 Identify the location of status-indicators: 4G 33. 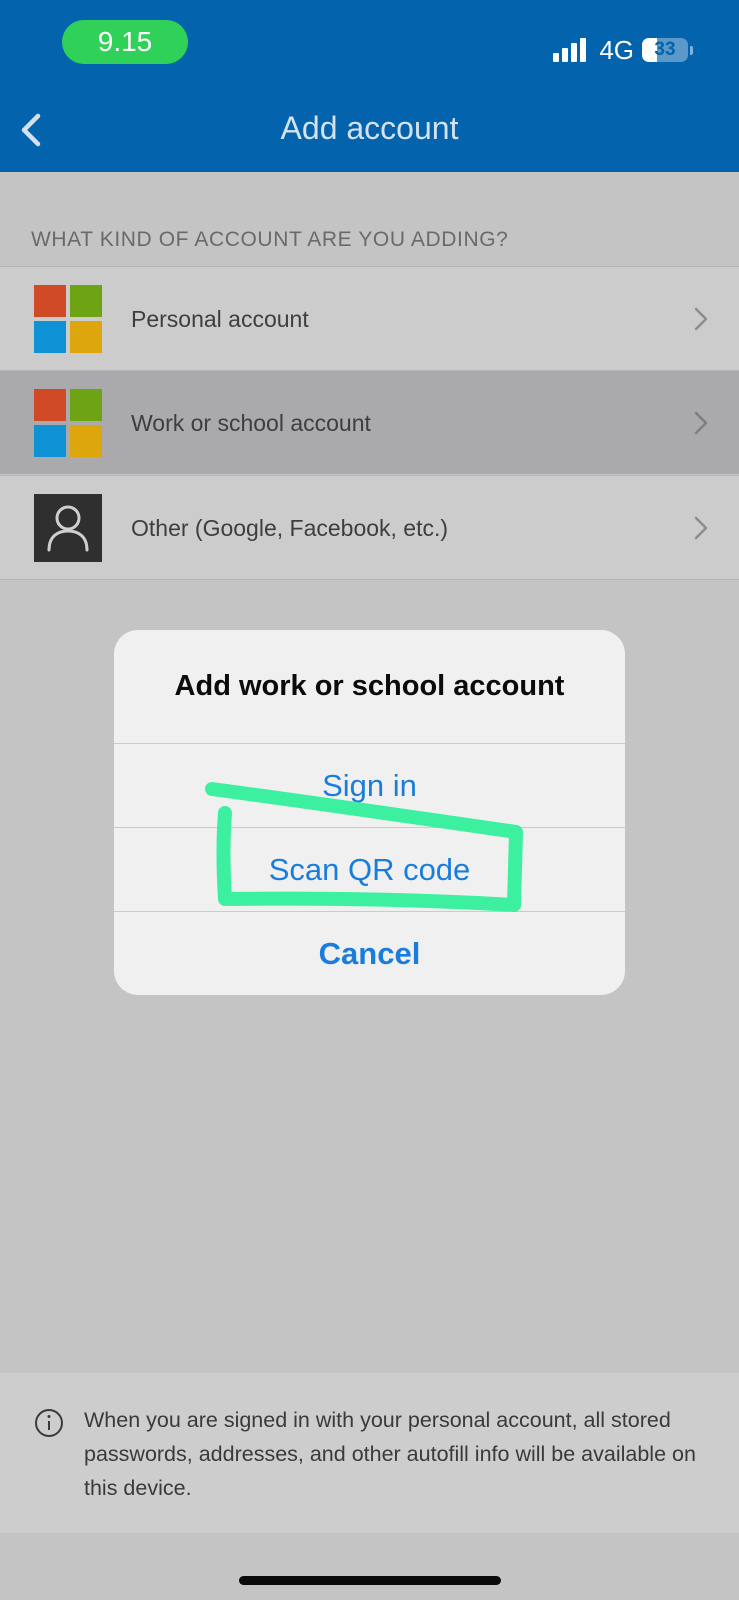
(623, 50).